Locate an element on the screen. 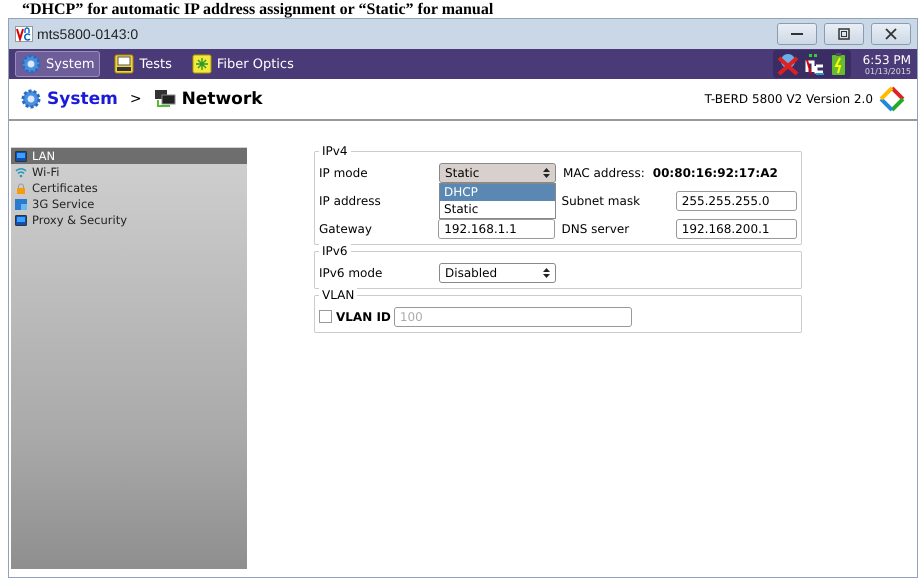 This screenshot has height=578, width=918. group-title: IPv4 is located at coordinates (335, 151).